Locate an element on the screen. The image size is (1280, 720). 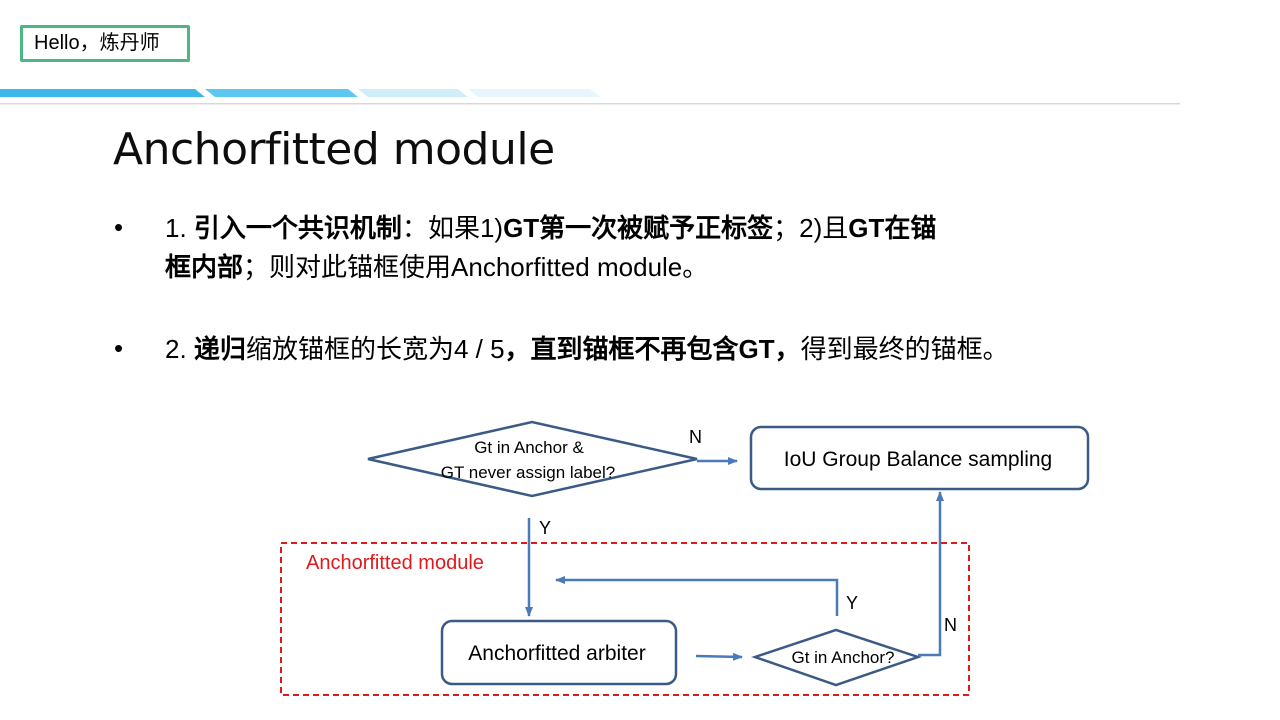
label-n-right: N is located at coordinates (950, 625).